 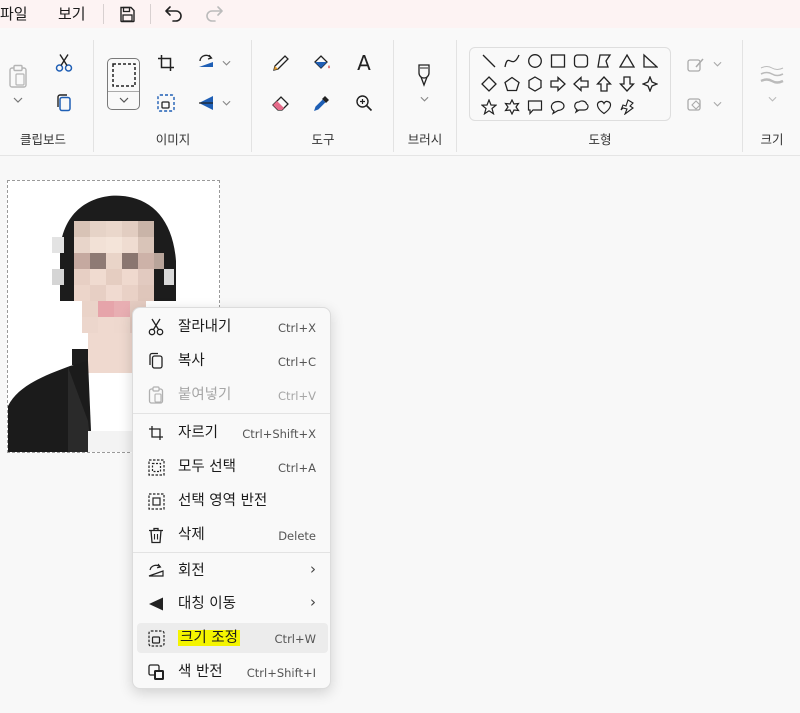 I want to click on pentagon-shape-icon, so click(x=512, y=84).